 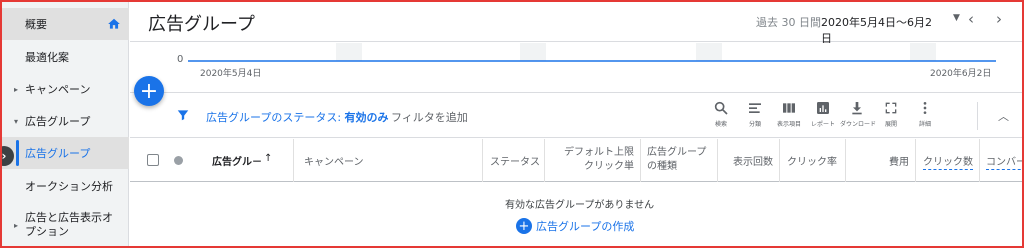 I want to click on tool-label: レポート, so click(x=822, y=124).